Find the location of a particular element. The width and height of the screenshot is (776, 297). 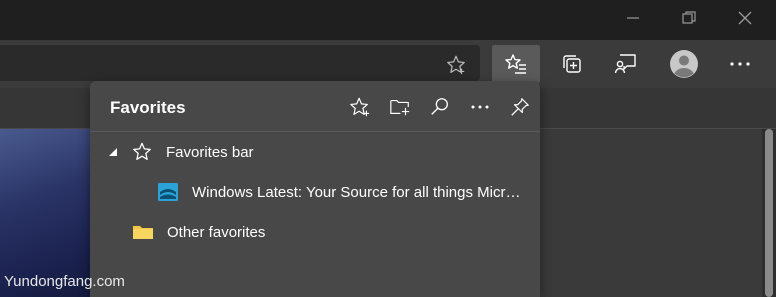

restore-icon is located at coordinates (689, 17).